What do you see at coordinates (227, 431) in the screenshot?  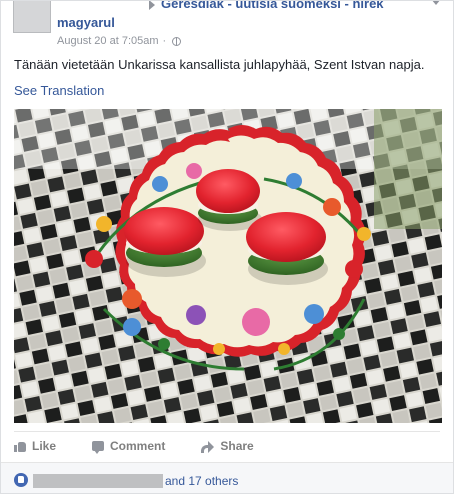 I see `action-divider` at bounding box center [227, 431].